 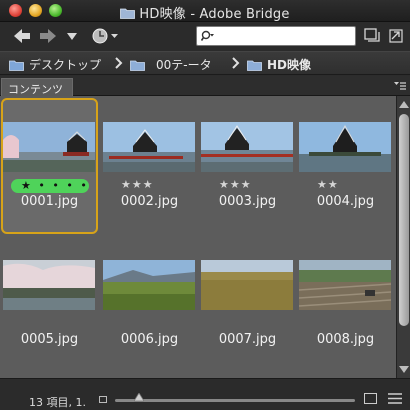 I want to click on thumbnail-small-icon, so click(x=103, y=399).